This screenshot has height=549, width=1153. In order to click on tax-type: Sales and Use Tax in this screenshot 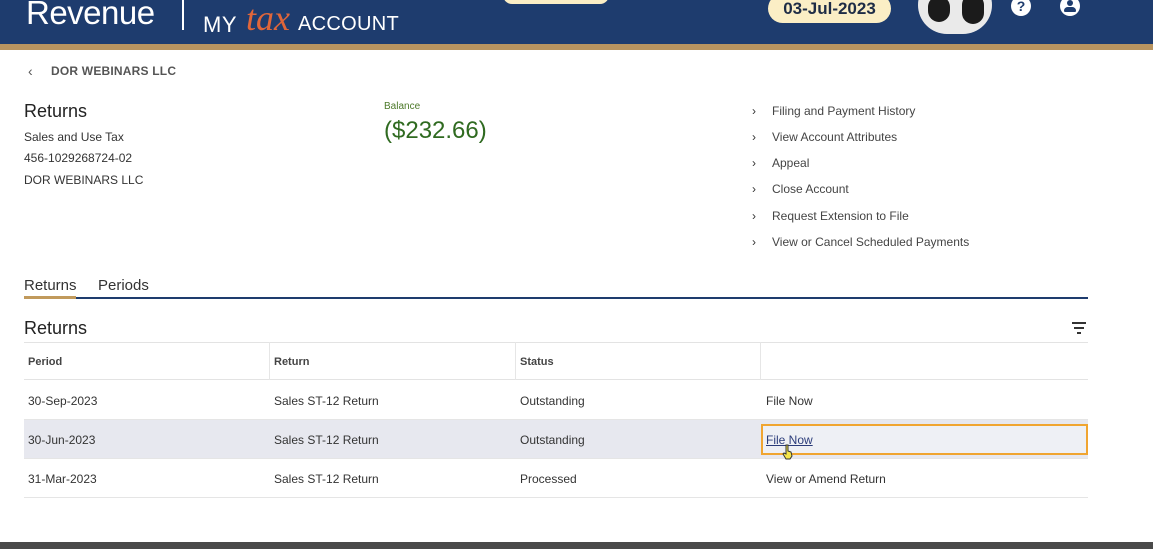, I will do `click(74, 137)`.